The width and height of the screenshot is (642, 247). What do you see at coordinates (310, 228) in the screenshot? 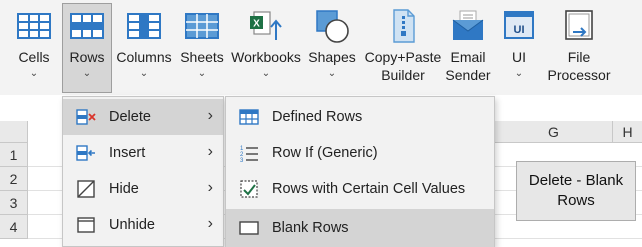
I see `submenu-item-blank-rows-label: Blank Rows` at bounding box center [310, 228].